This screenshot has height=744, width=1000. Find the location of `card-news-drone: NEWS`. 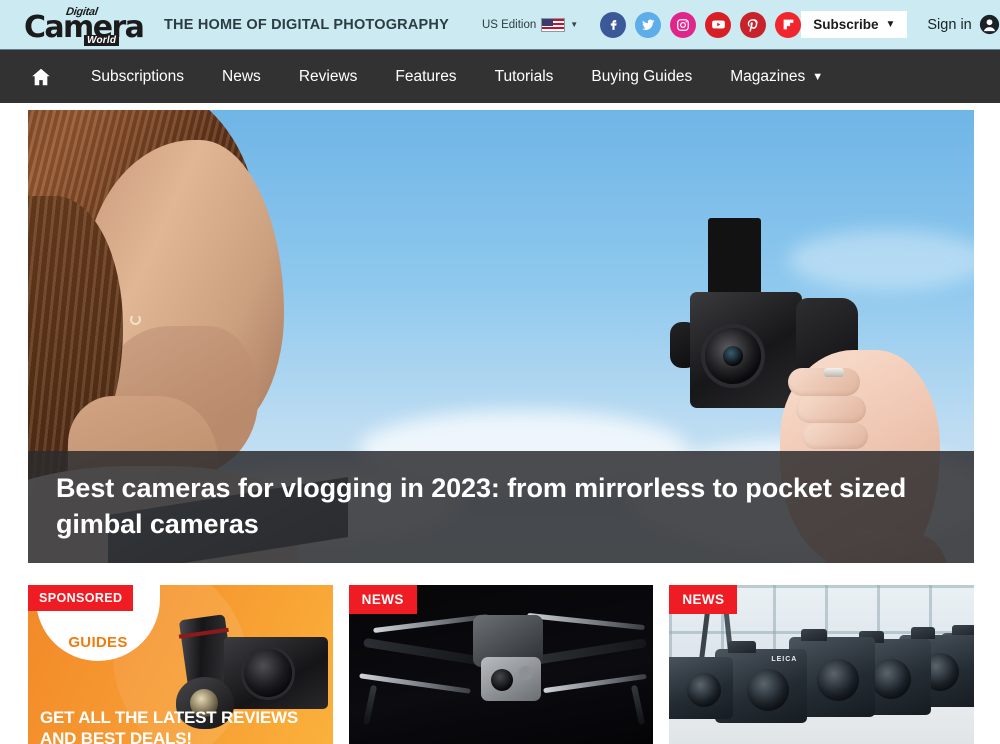

card-news-drone: NEWS is located at coordinates (501, 664).